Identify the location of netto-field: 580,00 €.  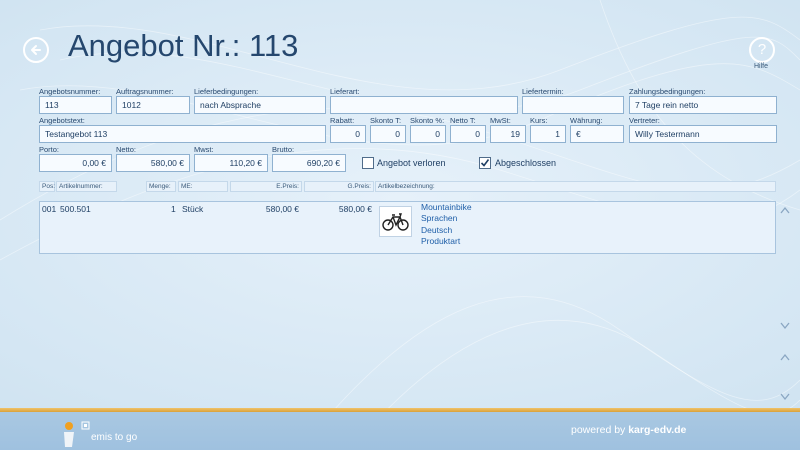
(153, 163).